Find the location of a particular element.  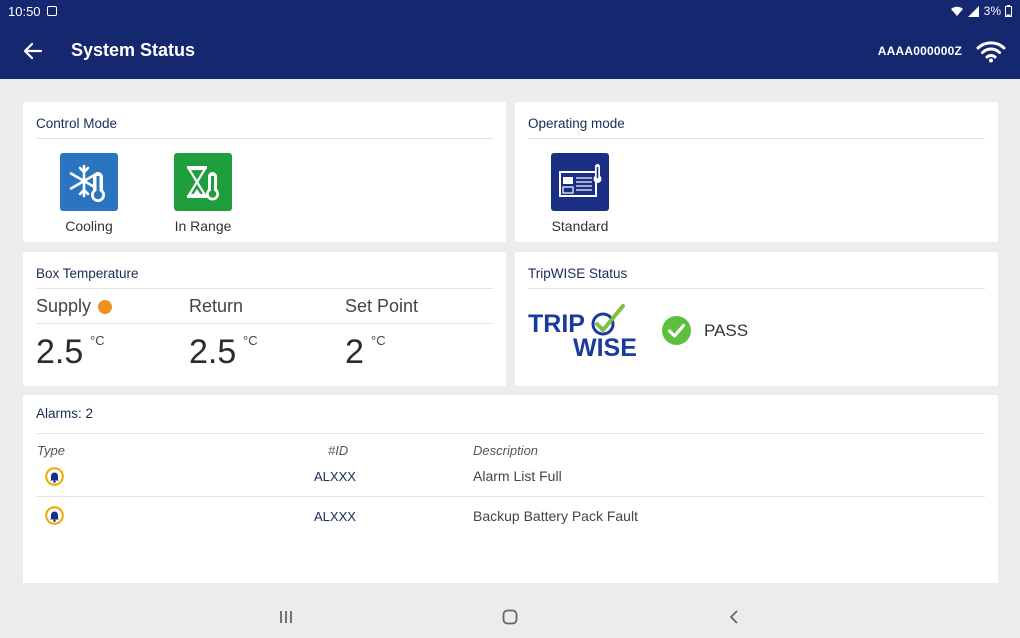

arrow-left-icon is located at coordinates (33, 50).